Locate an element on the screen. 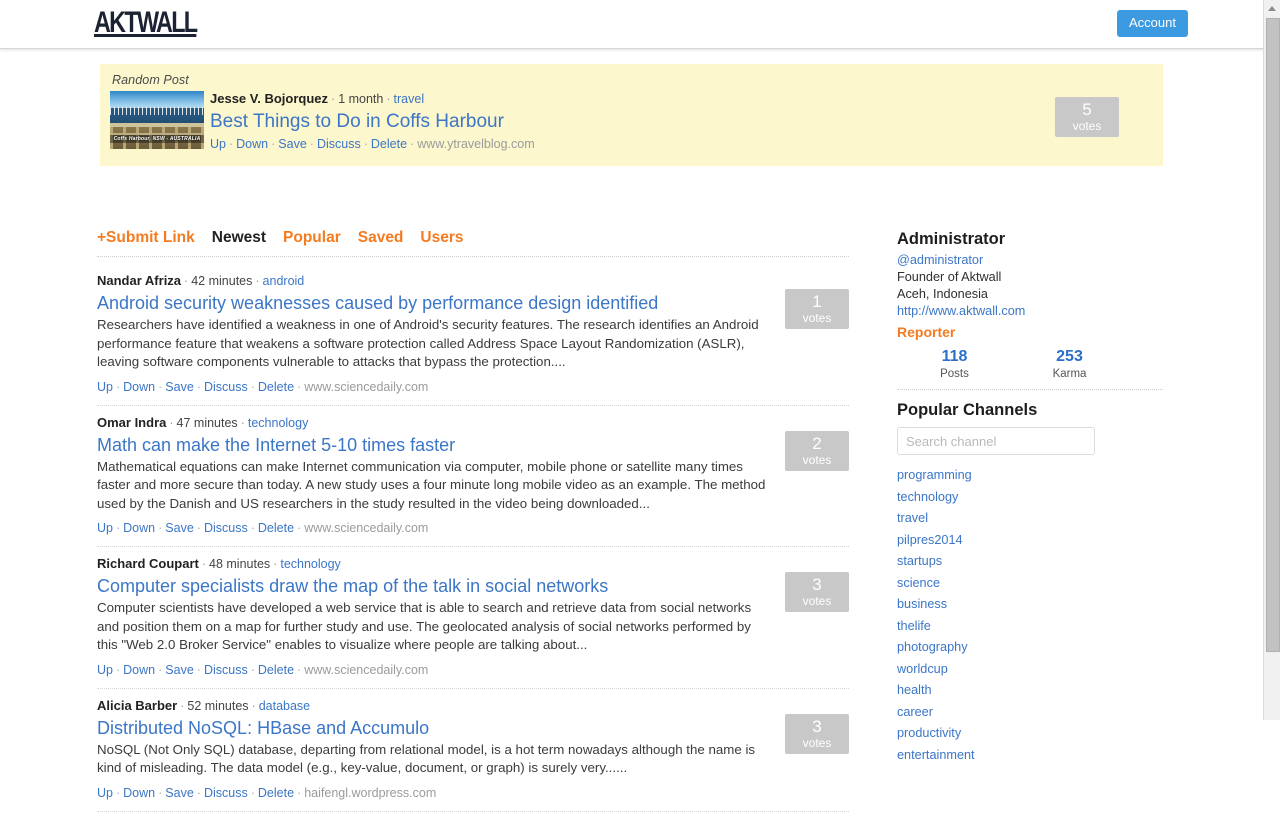 The width and height of the screenshot is (1280, 821). profile-bio: Founder of Aktwall is located at coordinates (949, 277).